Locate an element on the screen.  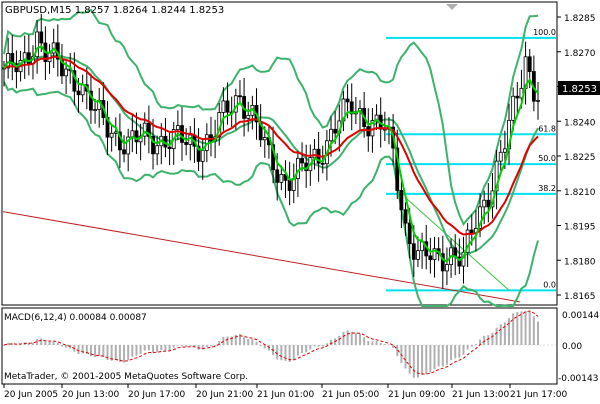
macd-tick-zero: 0.00 is located at coordinates (572, 347).